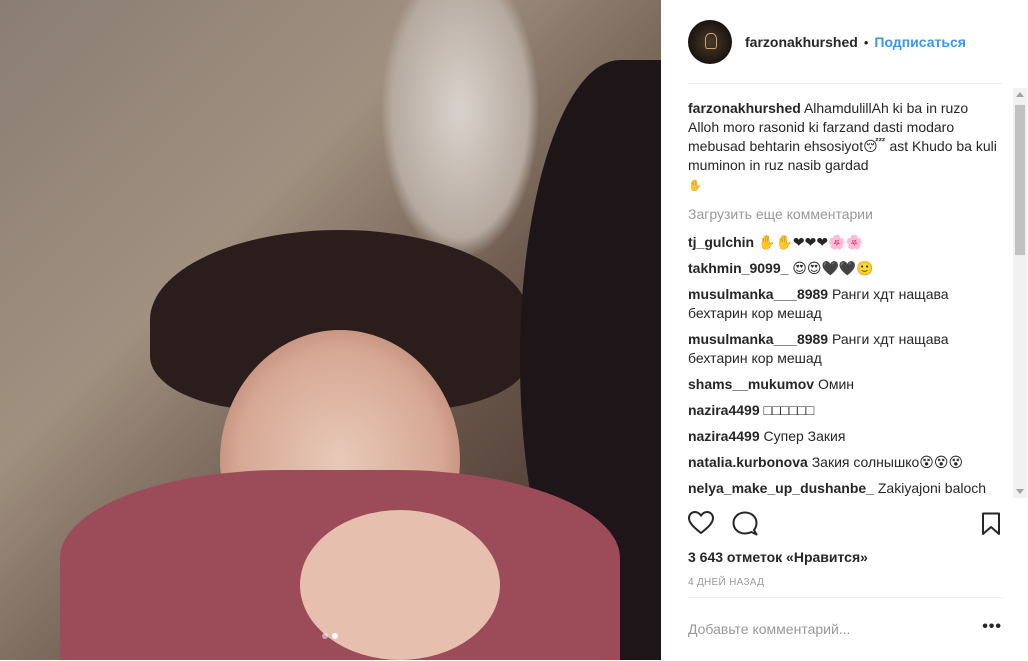 The height and width of the screenshot is (661, 1028). What do you see at coordinates (738, 268) in the screenshot?
I see `comment-username: takhmin_9099_` at bounding box center [738, 268].